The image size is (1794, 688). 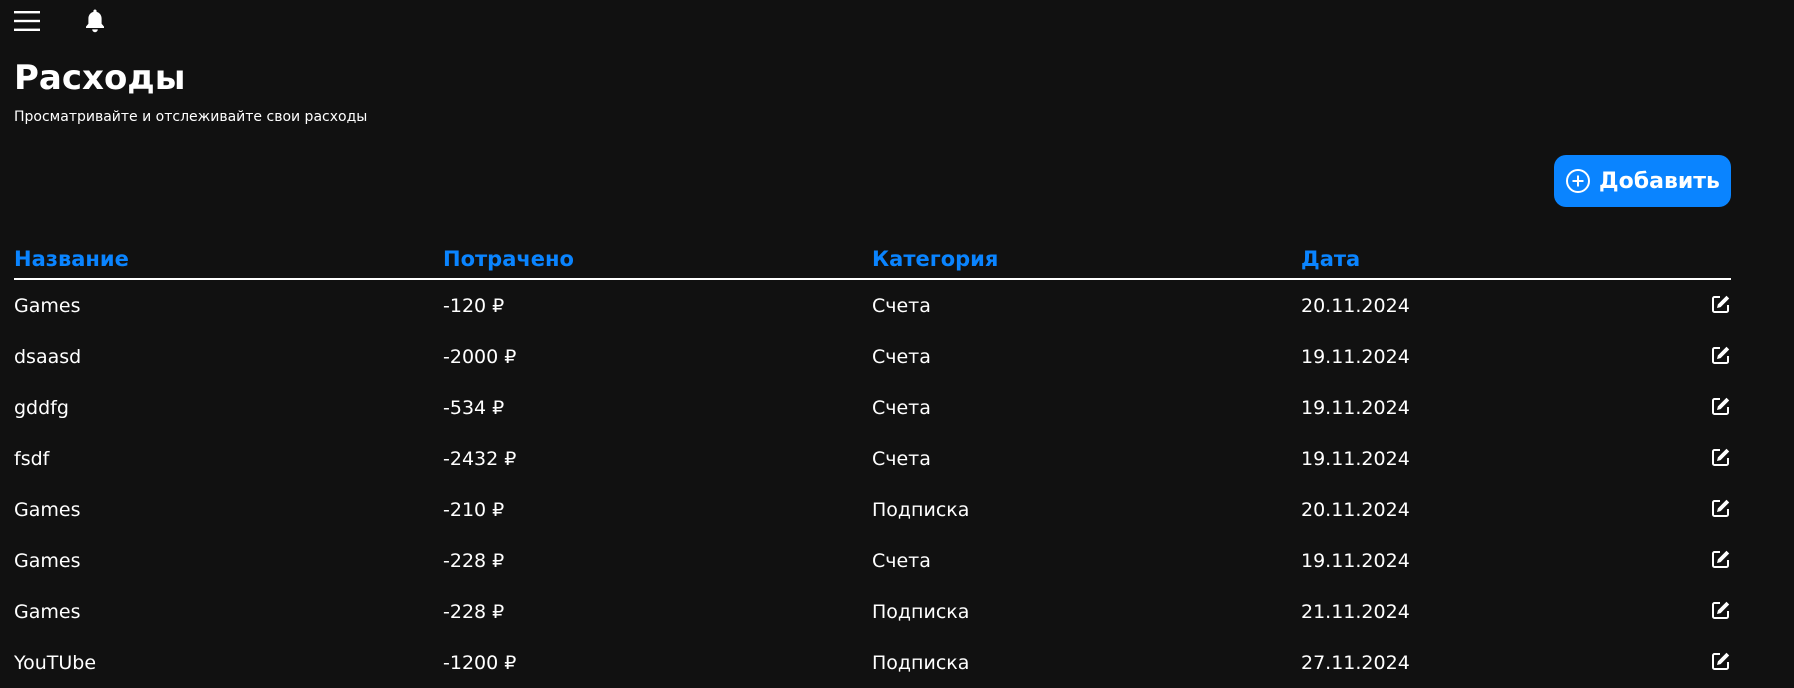 I want to click on cell-name: fsdf, so click(x=32, y=459).